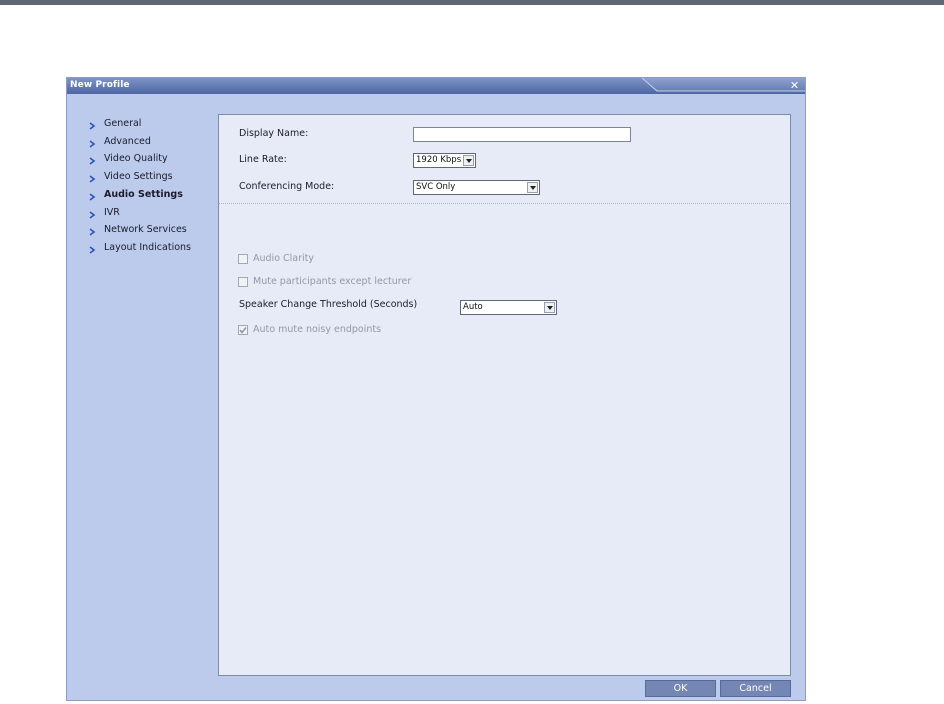  I want to click on auto-mute-noisy-checkbox, so click(243, 330).